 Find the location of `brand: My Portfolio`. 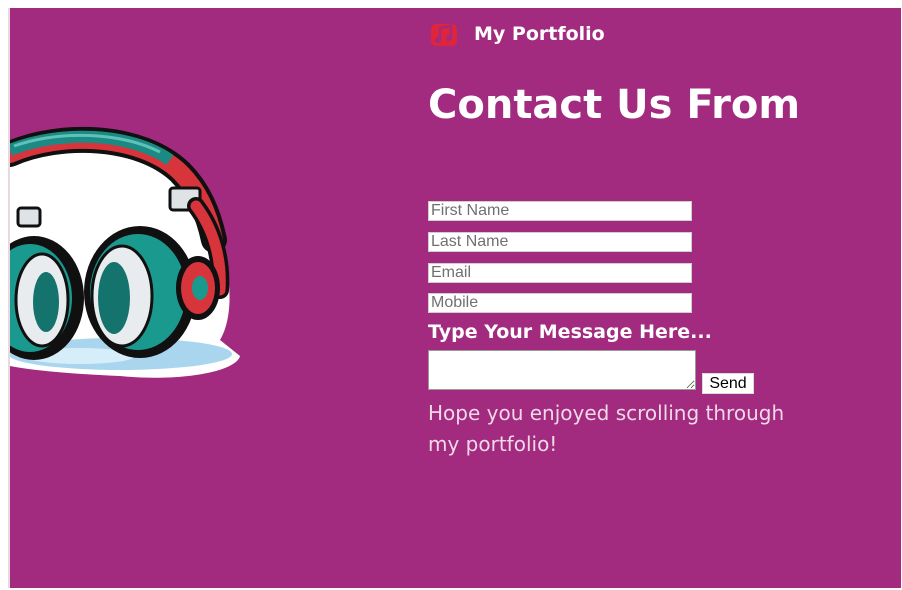

brand: My Portfolio is located at coordinates (516, 34).